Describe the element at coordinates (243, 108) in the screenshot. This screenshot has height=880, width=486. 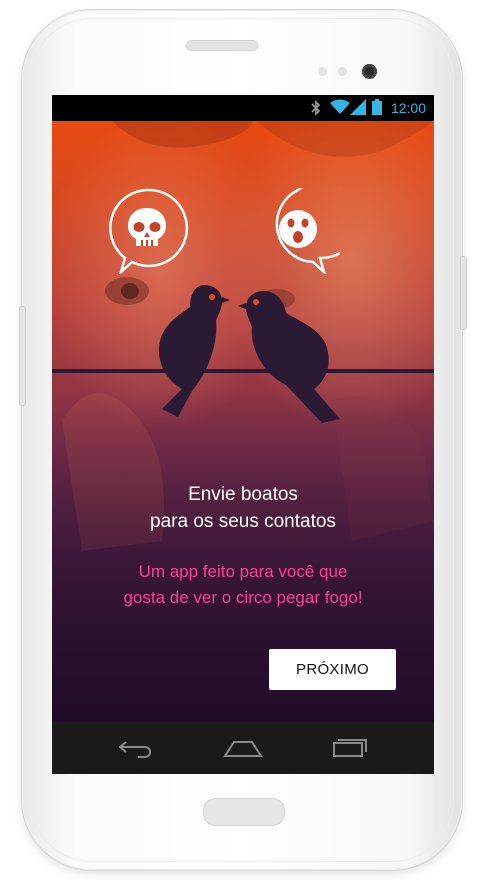
I see `status-bar: 12:00` at that location.